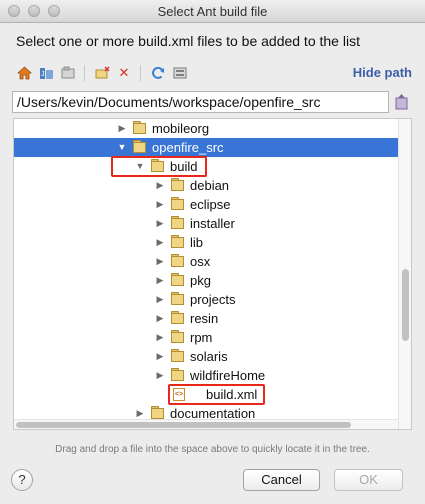 The width and height of the screenshot is (425, 504). Describe the element at coordinates (405, 305) in the screenshot. I see `vertical-scroll-thumb` at that location.